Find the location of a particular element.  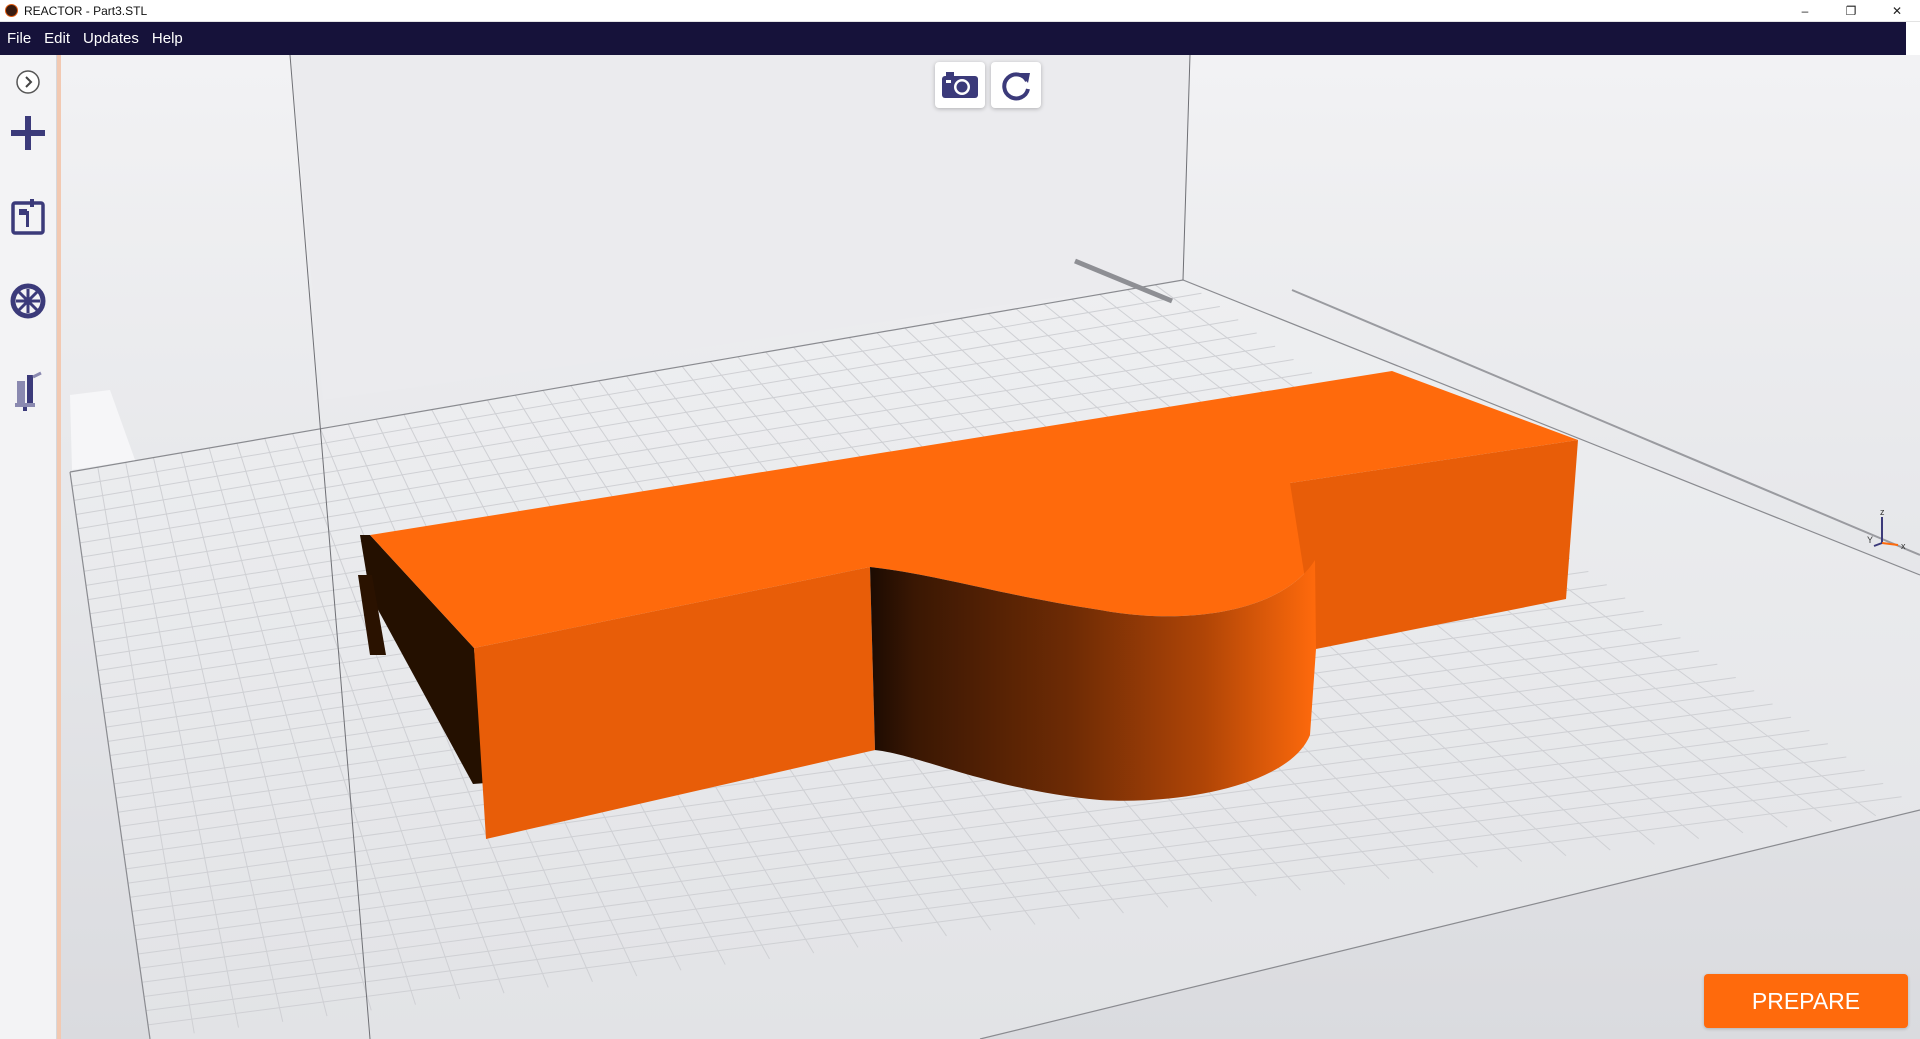

rotate-icon is located at coordinates (1016, 86).